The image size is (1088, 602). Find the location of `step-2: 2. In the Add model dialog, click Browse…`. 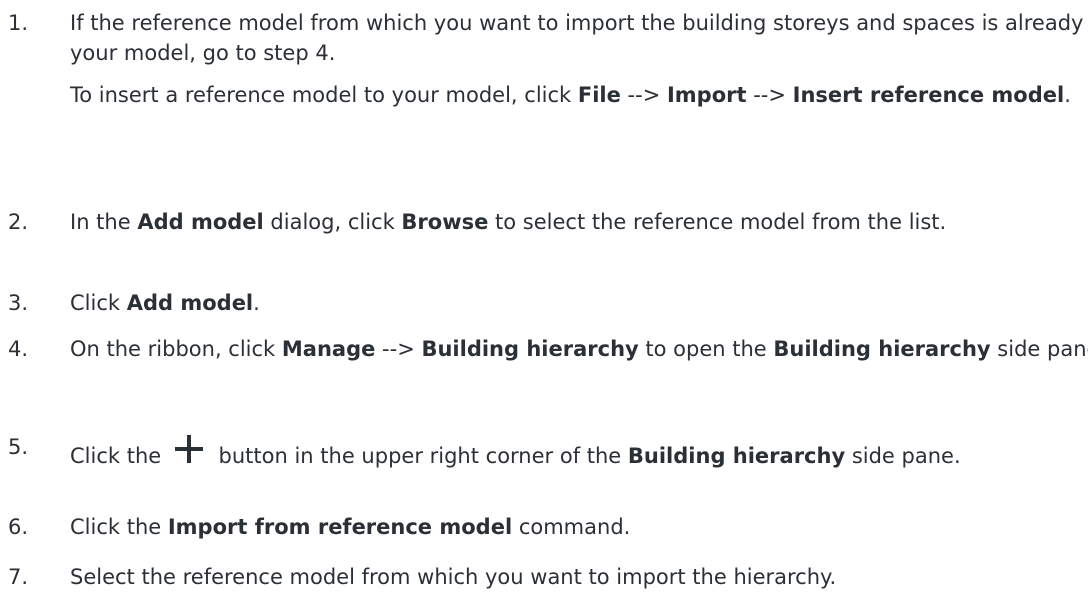

step-2: 2. In the Add model dialog, click Browse… is located at coordinates (544, 222).